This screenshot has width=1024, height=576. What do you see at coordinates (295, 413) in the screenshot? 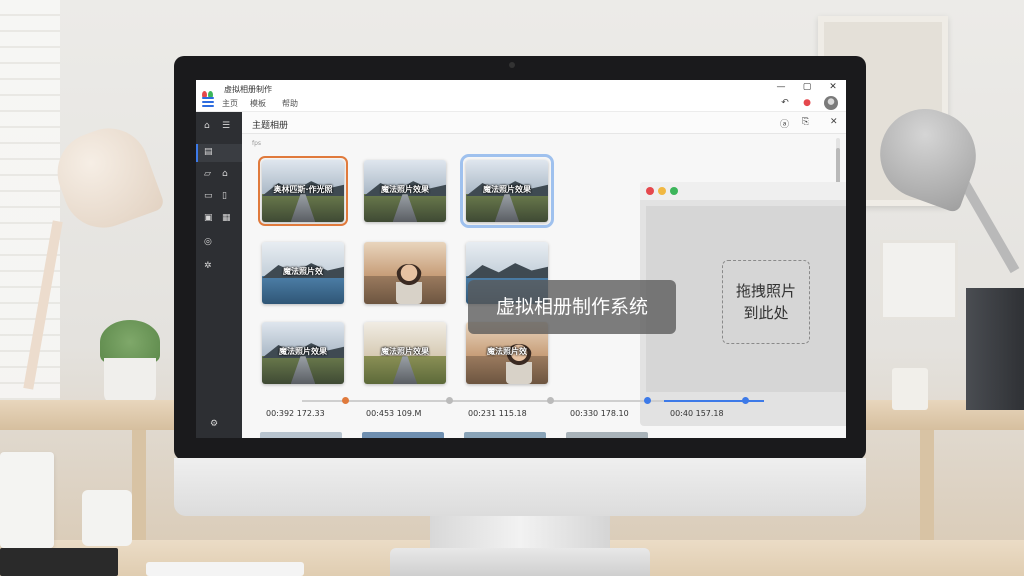
I see `timeline-label: 00:392 172.33` at bounding box center [295, 413].